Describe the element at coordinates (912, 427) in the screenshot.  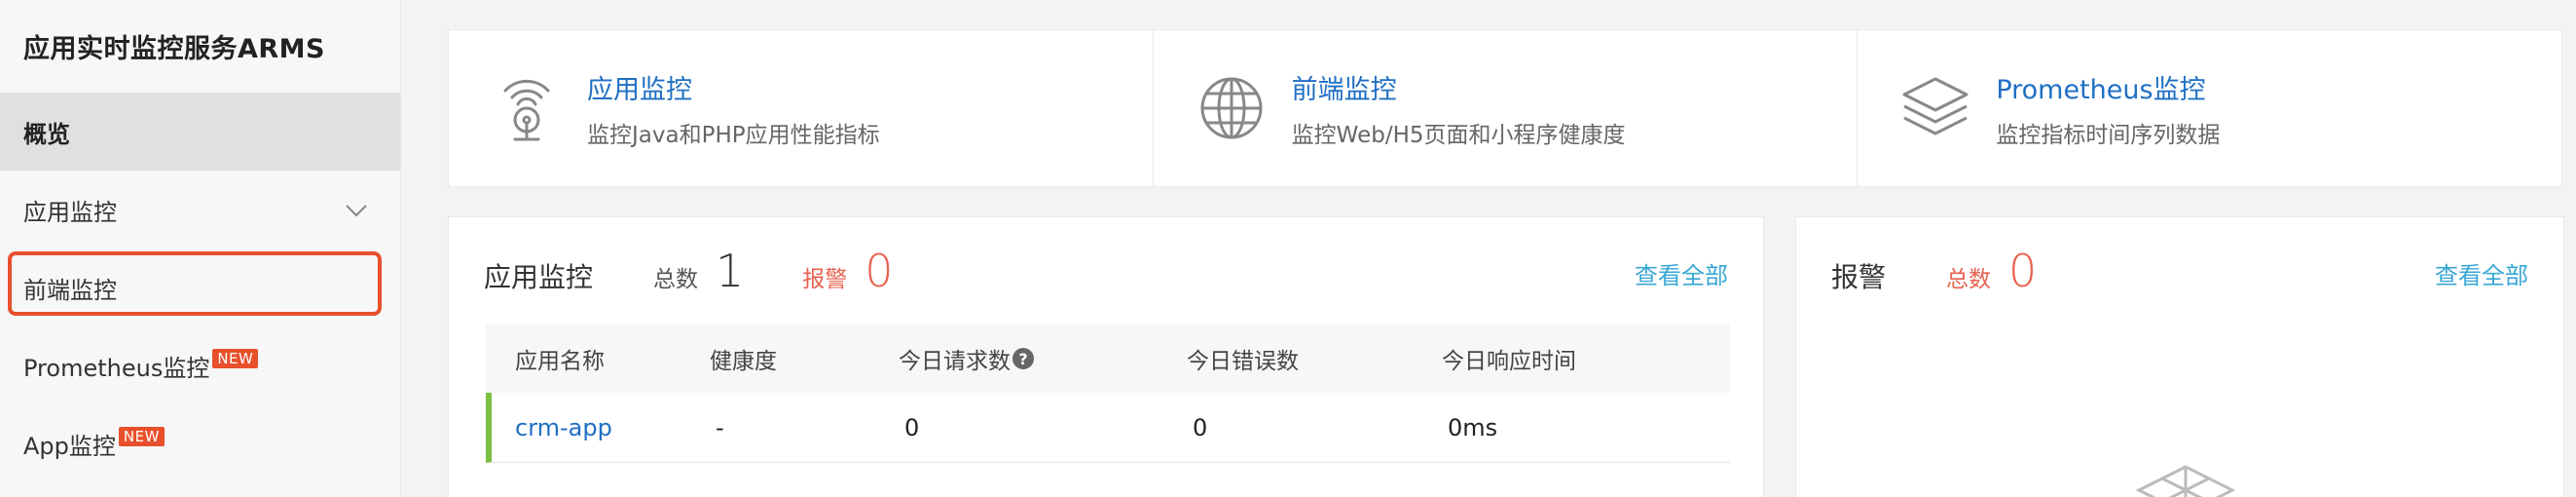
I see `requests-cell: 0` at that location.